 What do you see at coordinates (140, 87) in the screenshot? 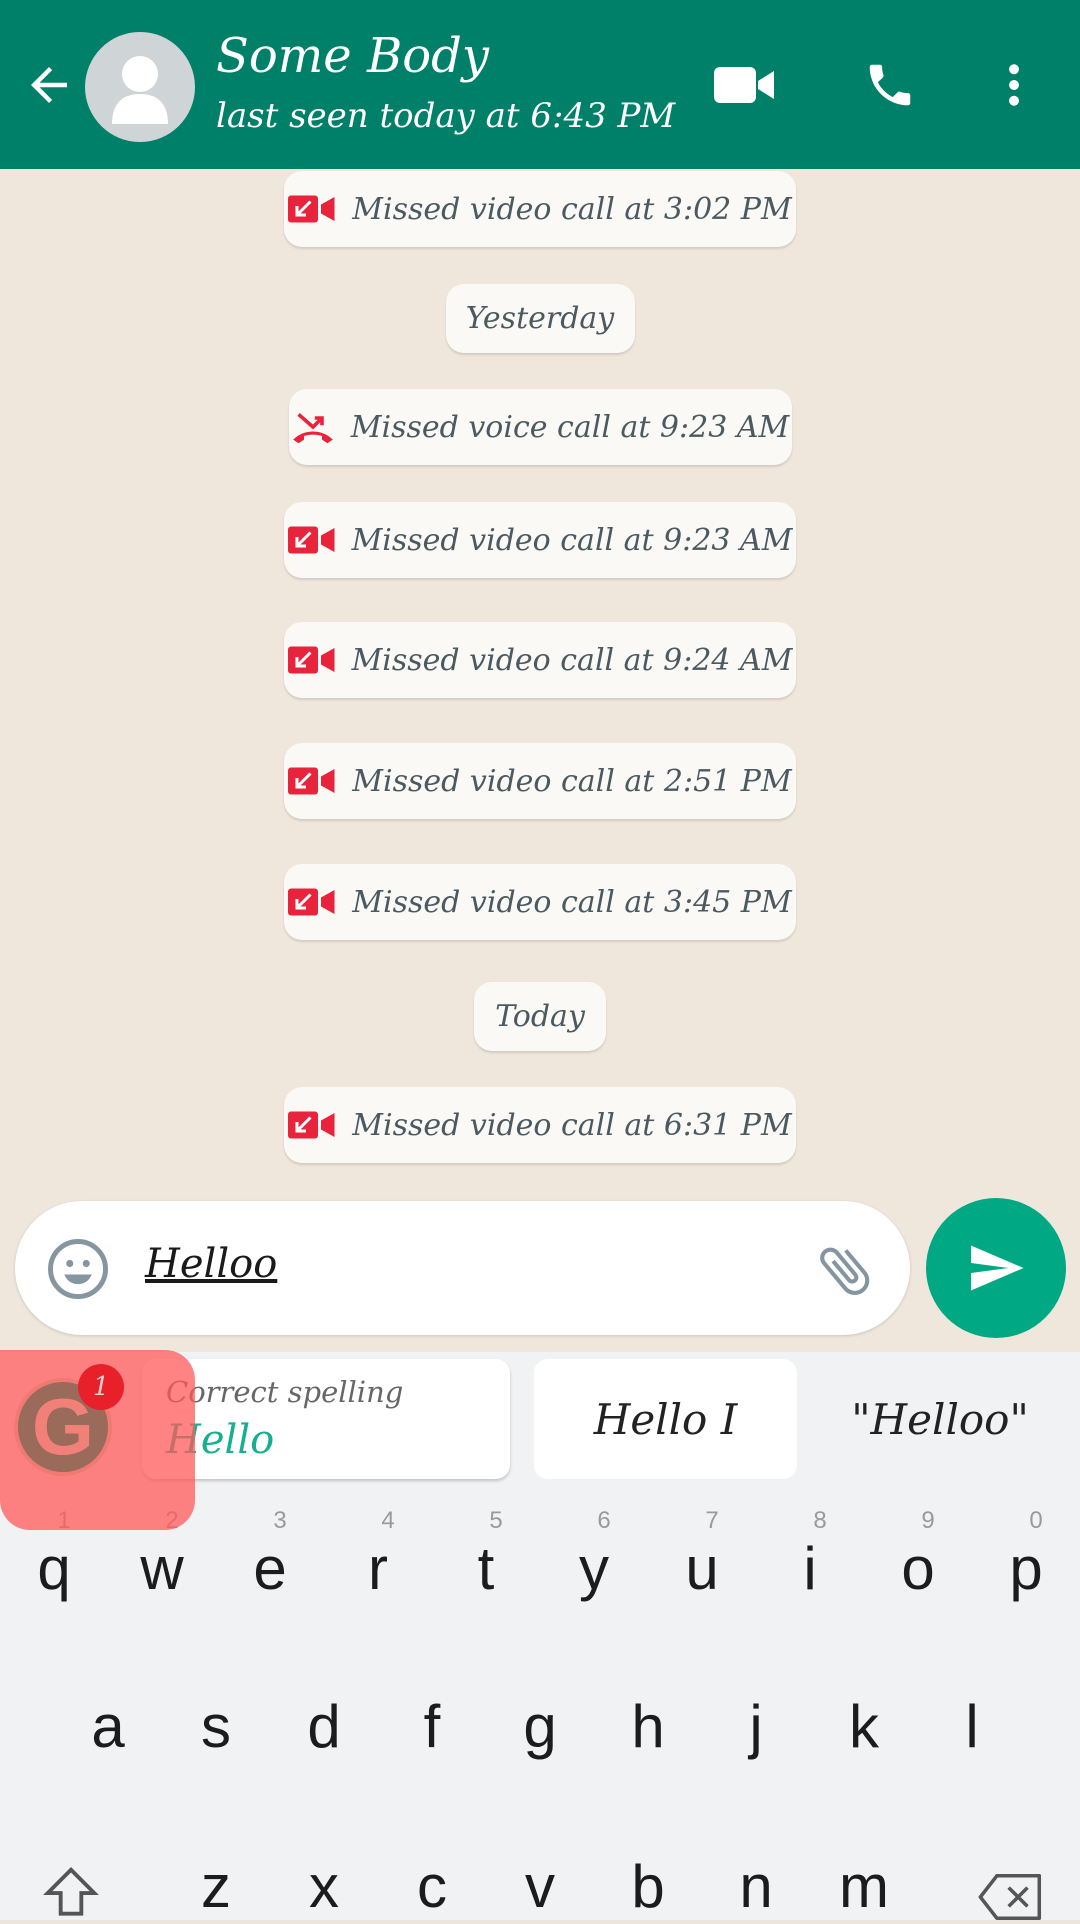
I see `avatar` at bounding box center [140, 87].